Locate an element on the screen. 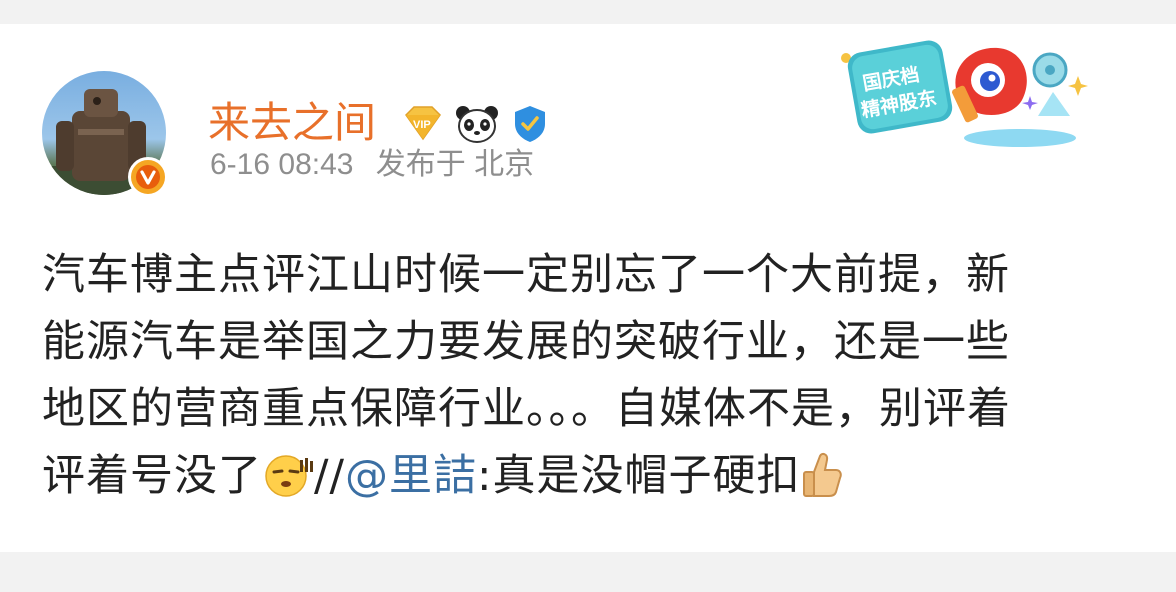 The height and width of the screenshot is (592, 1176). post-meta: 6-16 08:43 发布于 北京 is located at coordinates (379, 165).